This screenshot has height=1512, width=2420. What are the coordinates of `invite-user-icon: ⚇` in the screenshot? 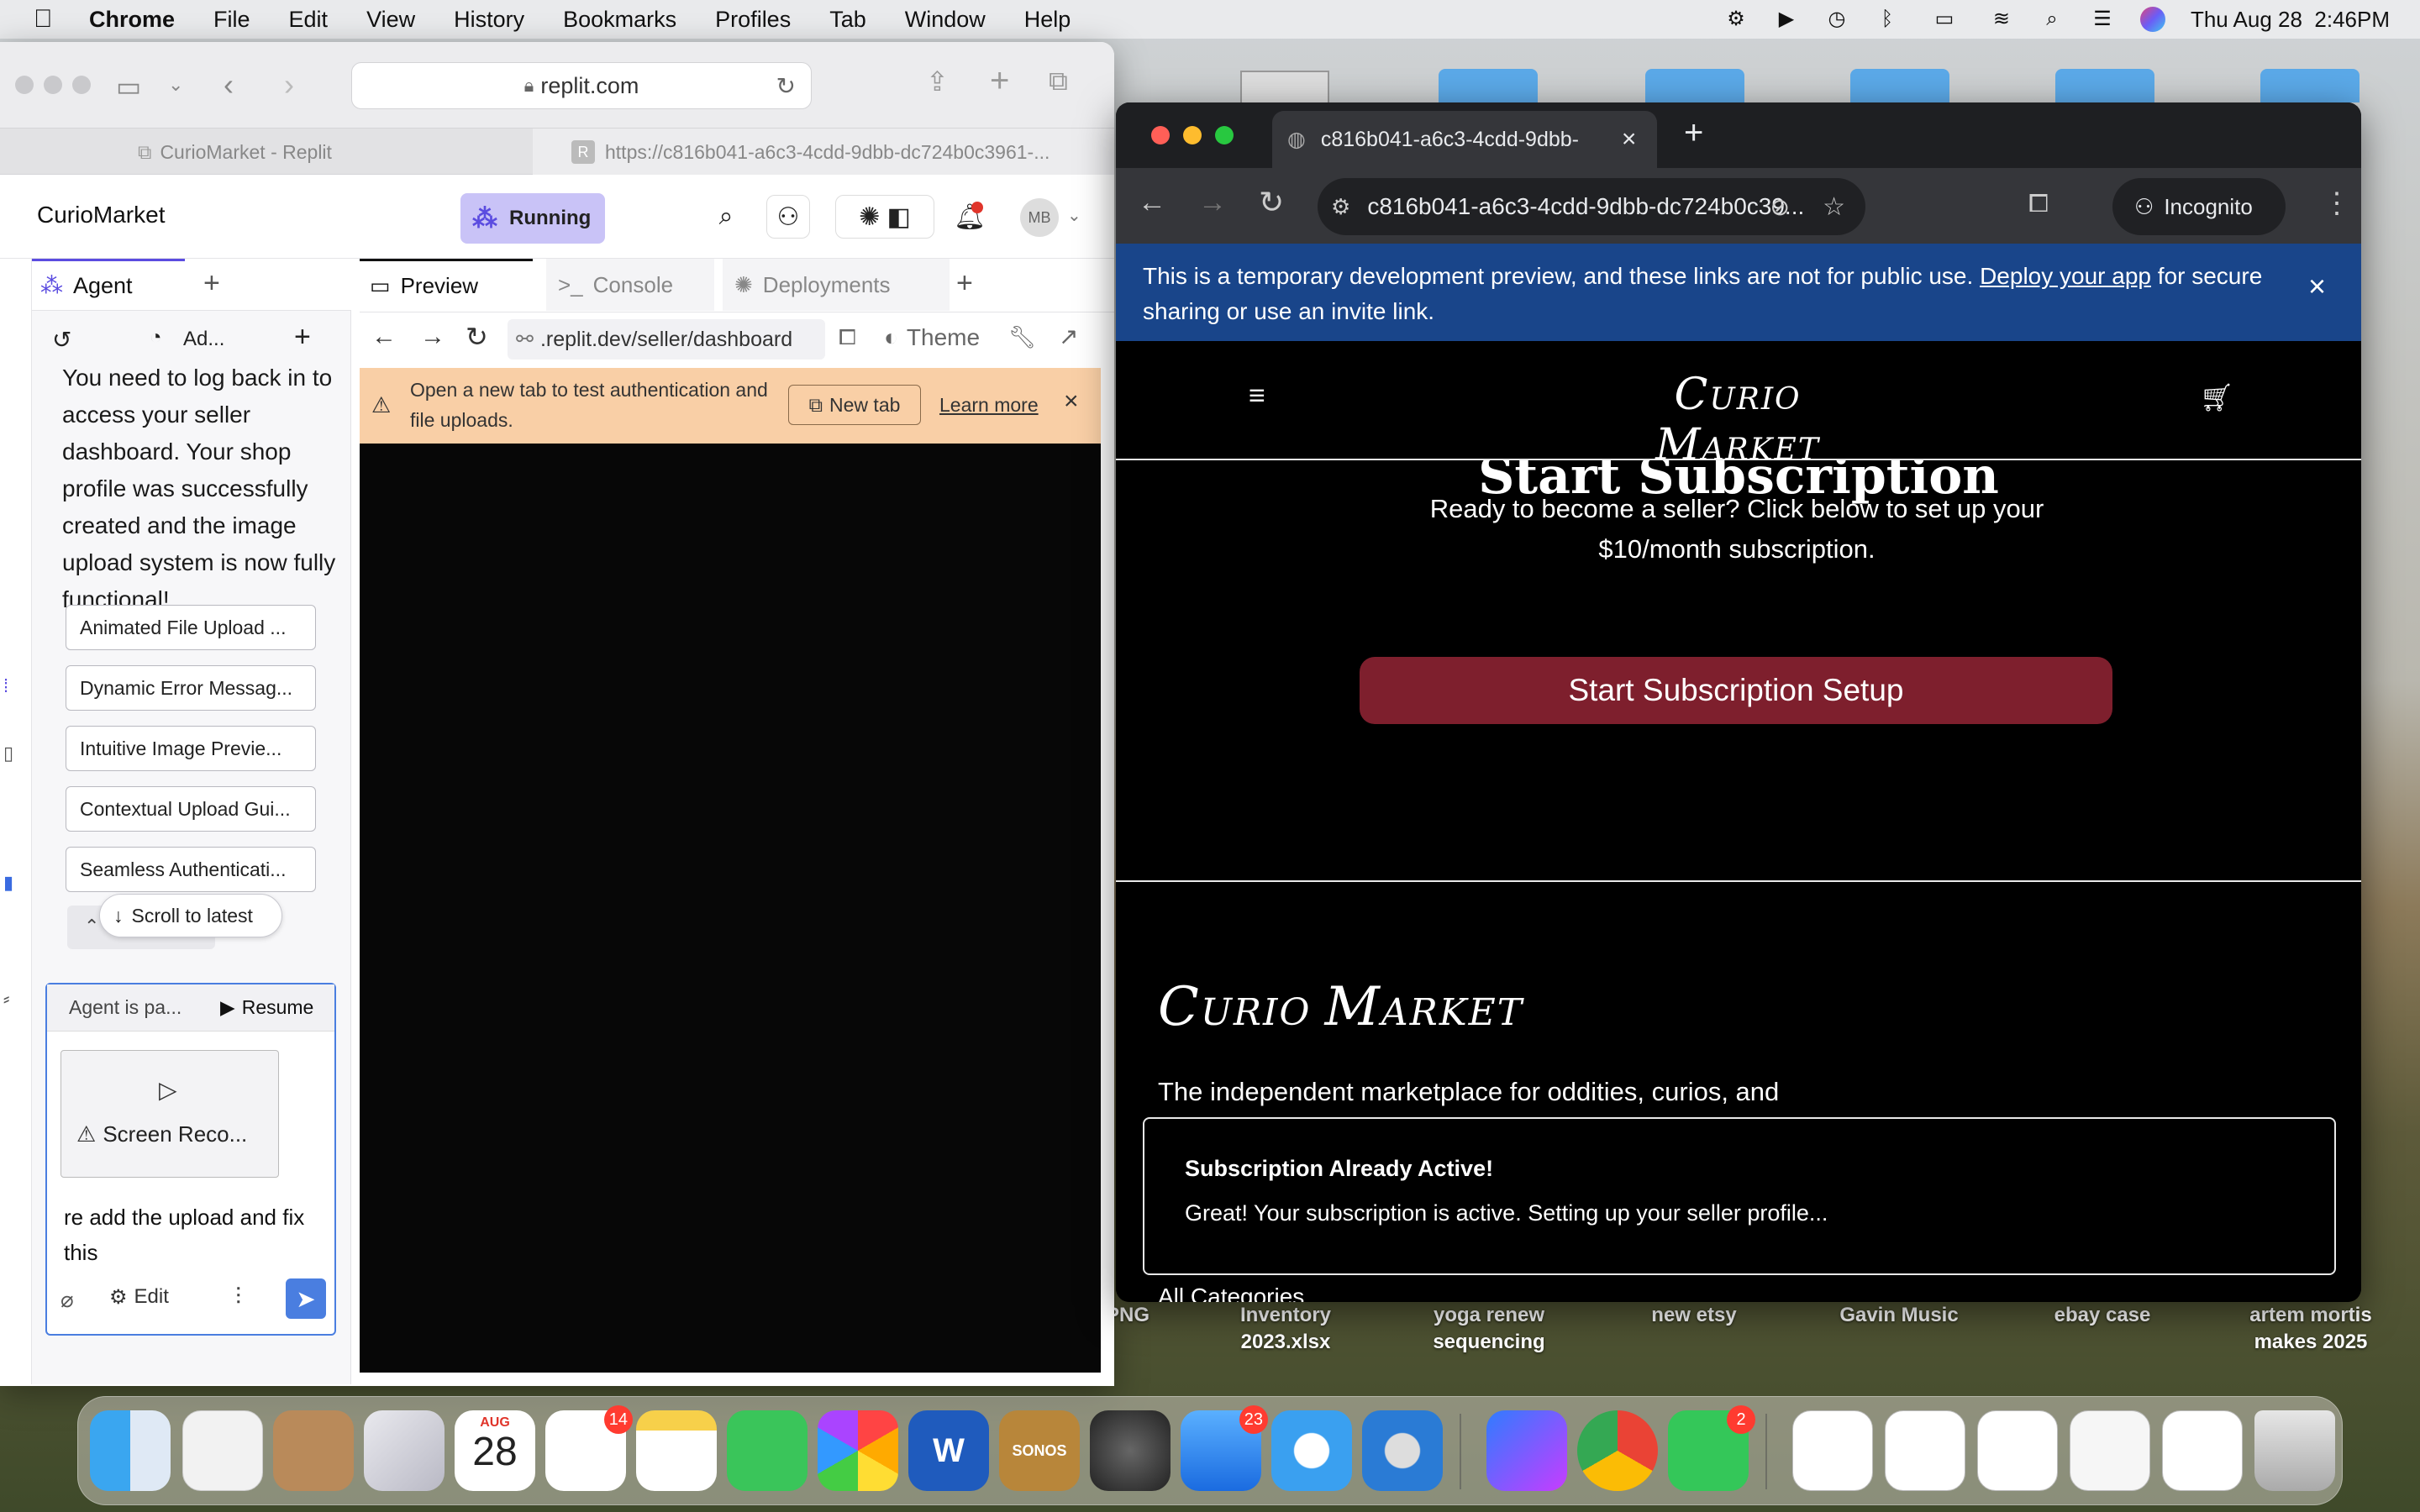 It's located at (788, 217).